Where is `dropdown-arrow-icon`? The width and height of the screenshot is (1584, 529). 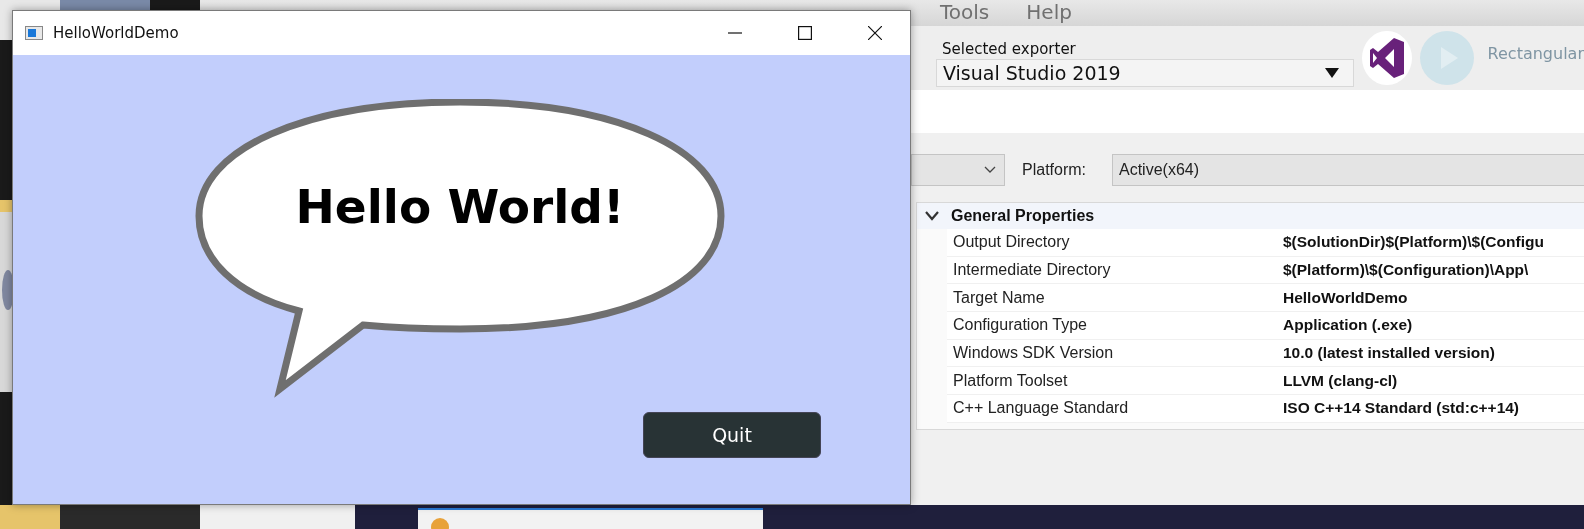 dropdown-arrow-icon is located at coordinates (1332, 73).